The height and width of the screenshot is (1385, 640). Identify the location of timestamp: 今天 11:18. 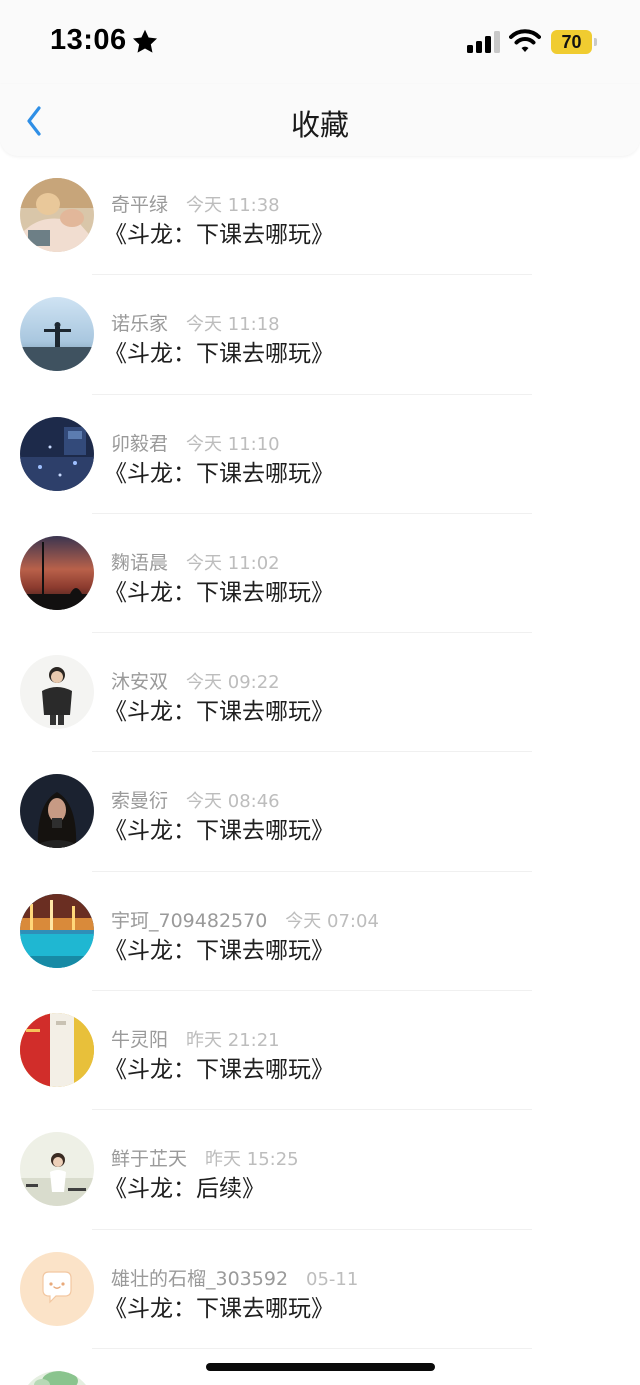
(233, 325).